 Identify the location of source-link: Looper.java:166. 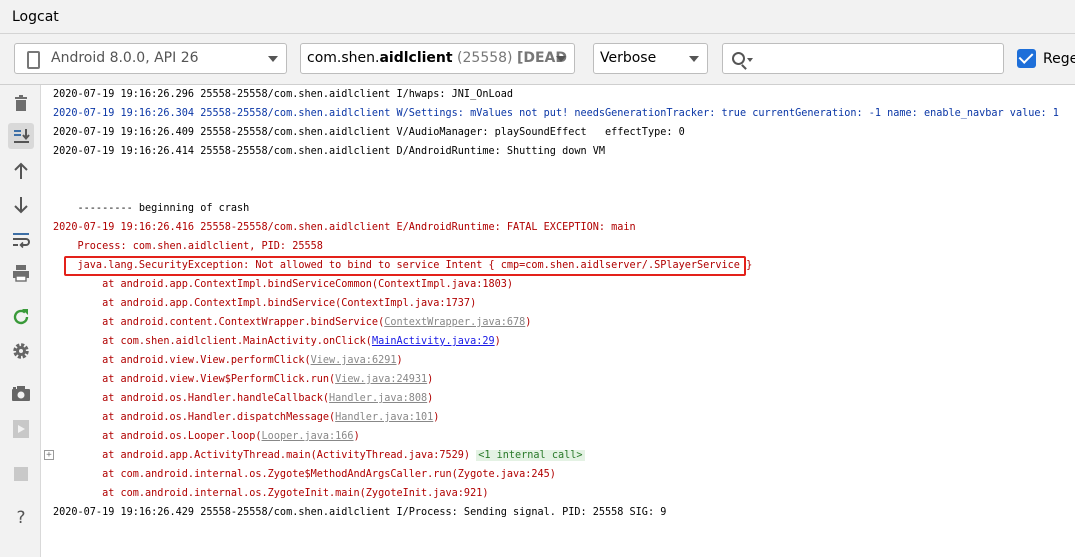
(308, 436).